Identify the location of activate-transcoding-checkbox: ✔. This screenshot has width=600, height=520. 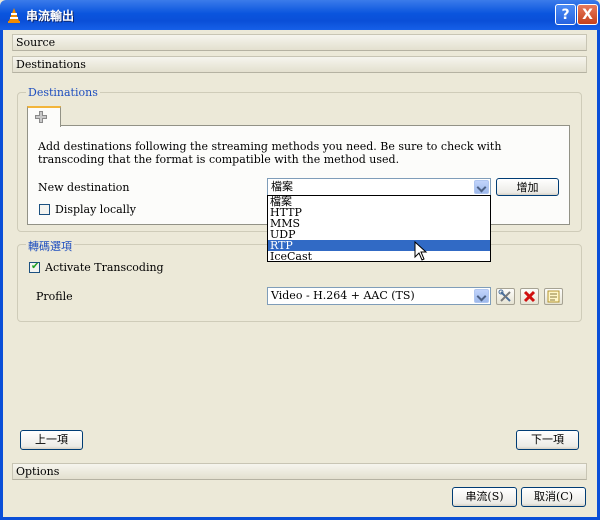
(34, 267).